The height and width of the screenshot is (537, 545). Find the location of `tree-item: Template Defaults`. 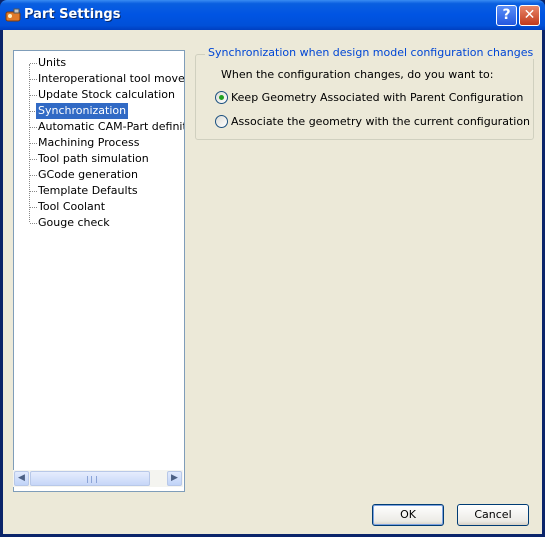

tree-item: Template Defaults is located at coordinates (88, 191).